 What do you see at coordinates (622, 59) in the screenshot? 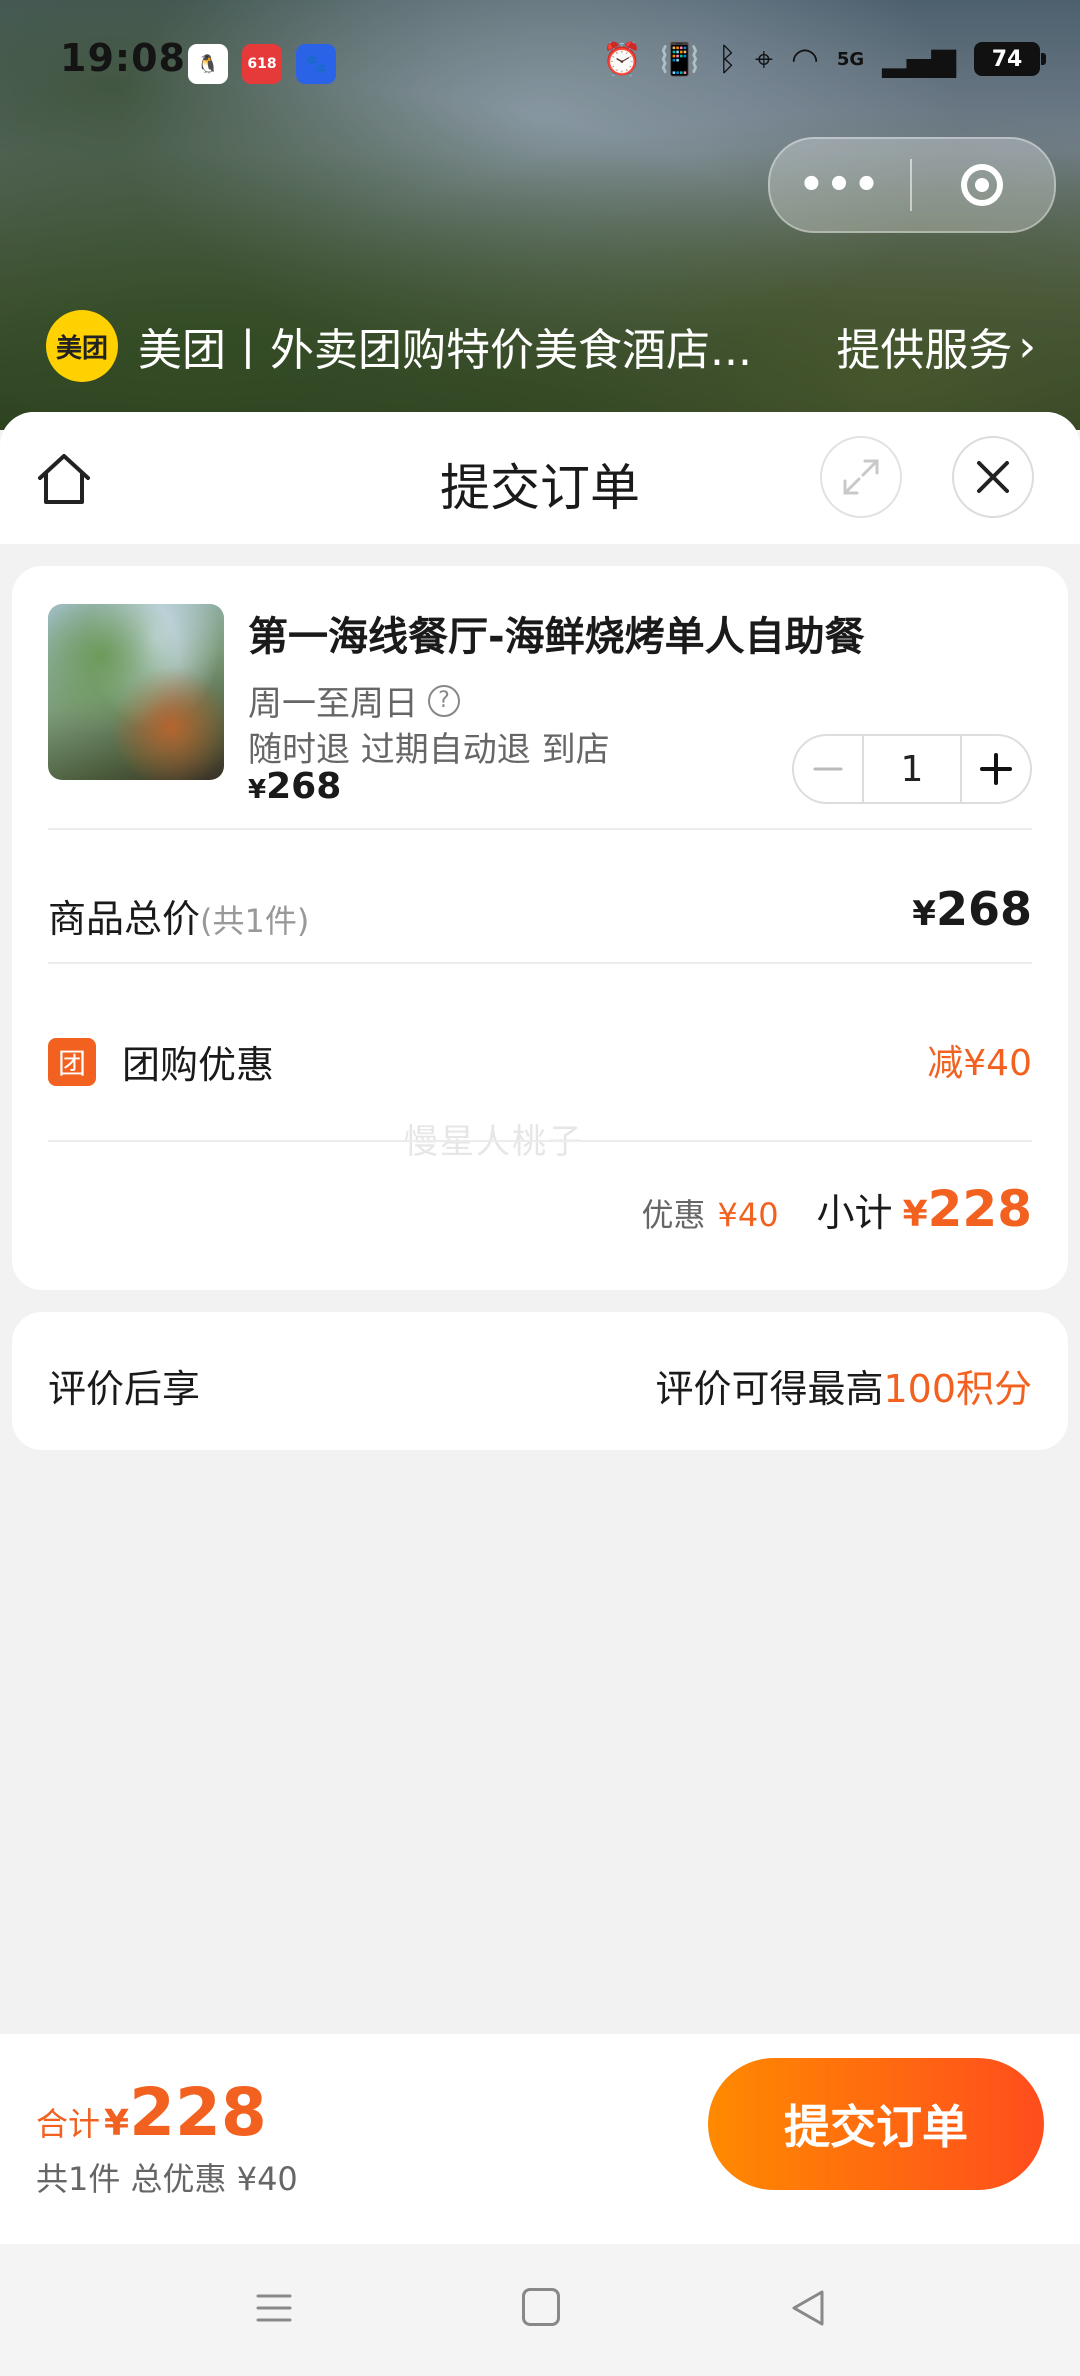
I see `alarm-icon: ⏰` at bounding box center [622, 59].